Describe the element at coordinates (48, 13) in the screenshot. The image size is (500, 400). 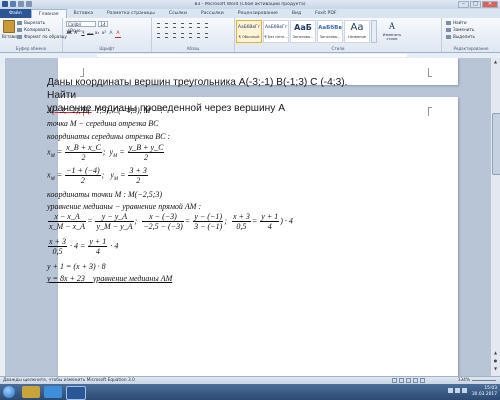
I see `tab-home: Главная` at that location.